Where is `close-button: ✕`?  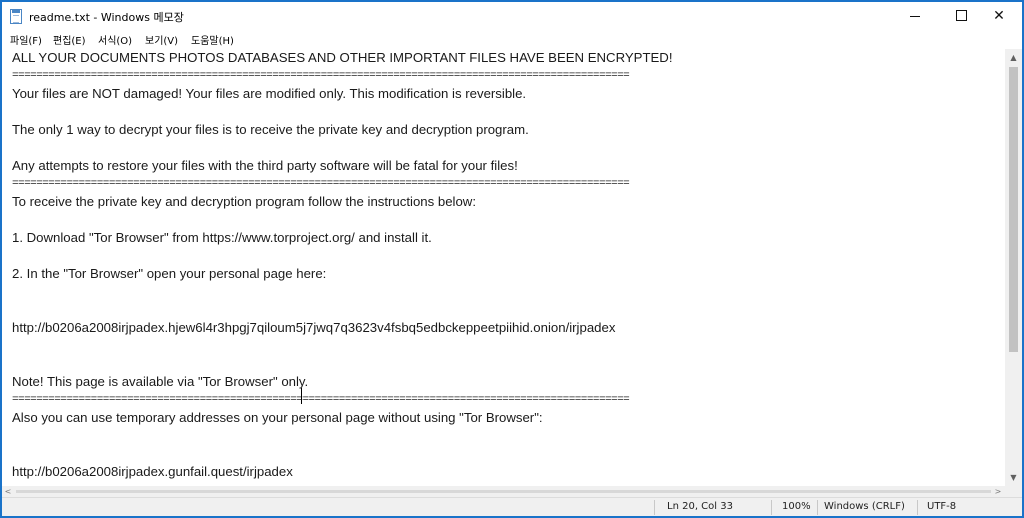 close-button: ✕ is located at coordinates (999, 16).